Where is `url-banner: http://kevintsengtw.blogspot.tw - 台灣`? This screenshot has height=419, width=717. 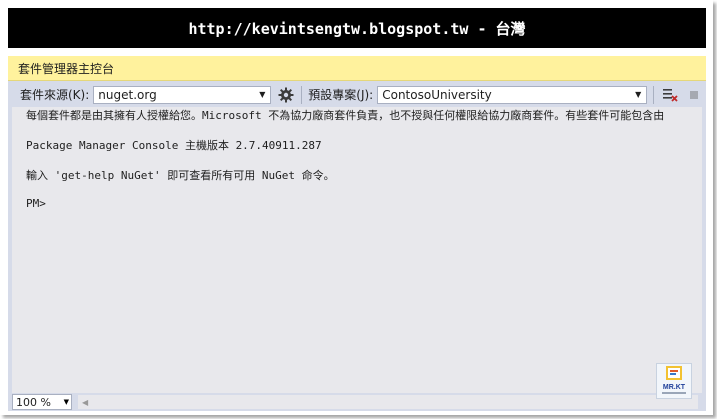 url-banner: http://kevintsengtw.blogspot.tw - 台灣 is located at coordinates (357, 28).